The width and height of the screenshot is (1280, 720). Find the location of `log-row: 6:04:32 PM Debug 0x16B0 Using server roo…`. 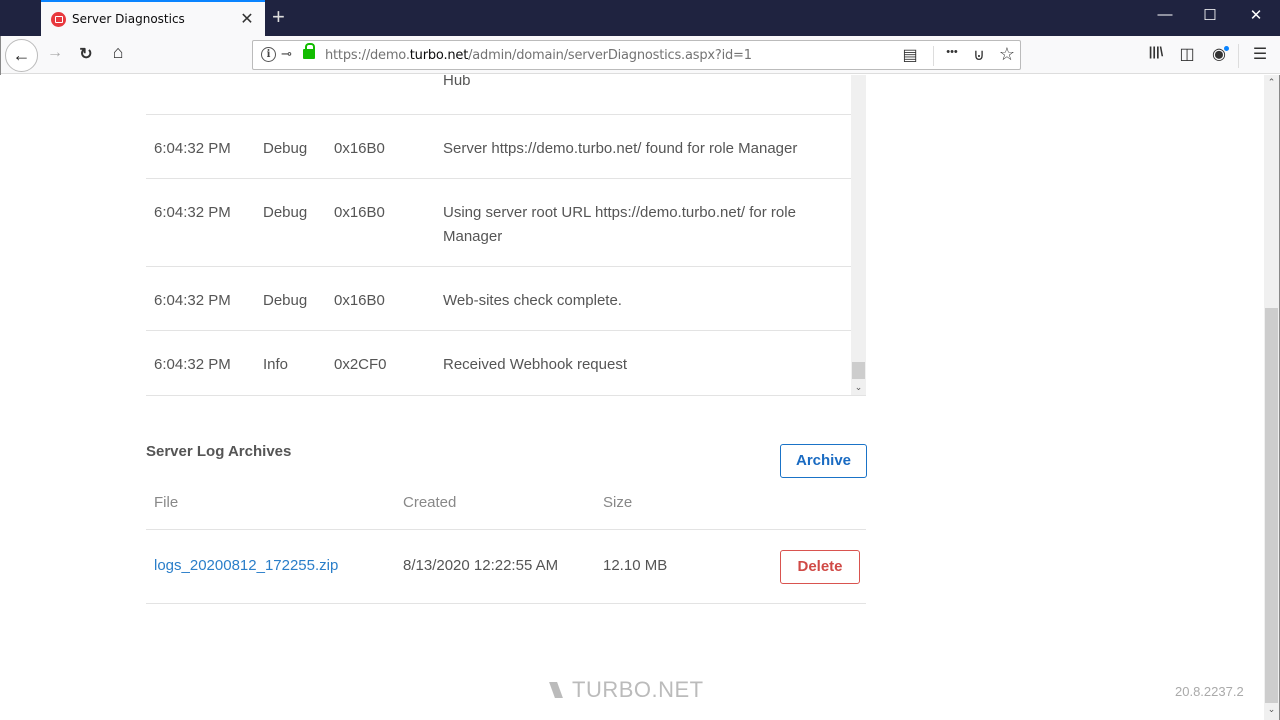

log-row: 6:04:32 PM Debug 0x16B0 Using server roo… is located at coordinates (498, 223).